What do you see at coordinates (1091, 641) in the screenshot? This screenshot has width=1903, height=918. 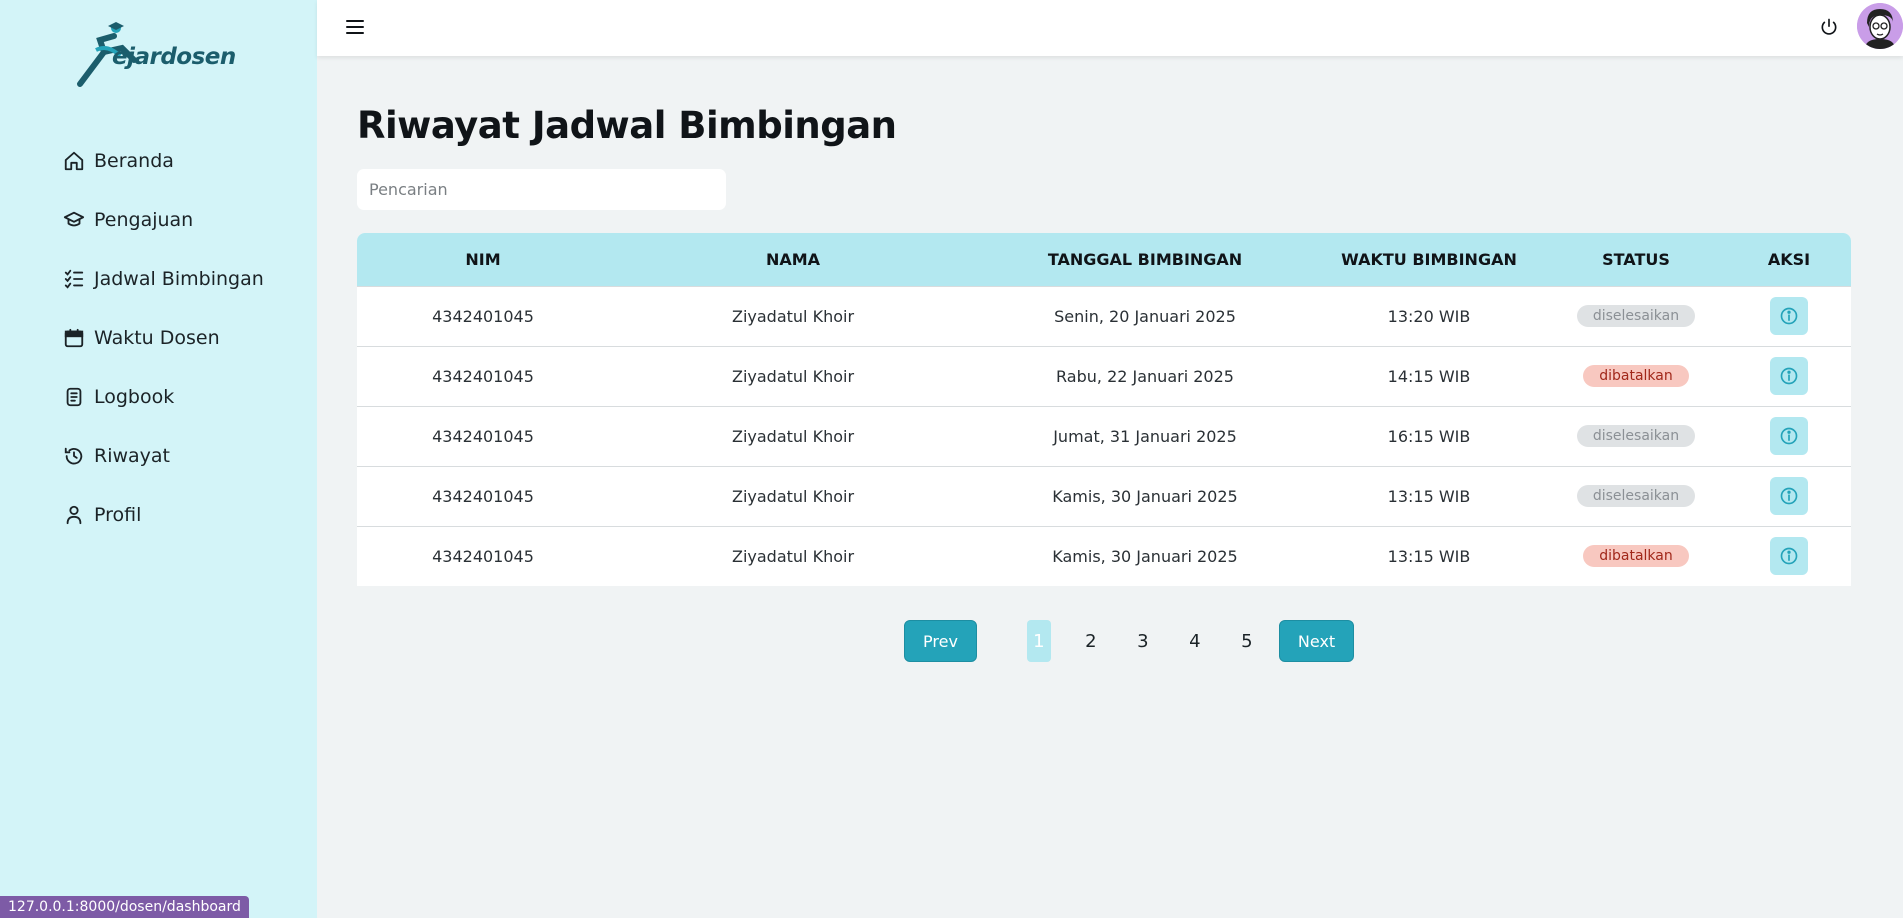 I see `page-2-link: 2` at bounding box center [1091, 641].